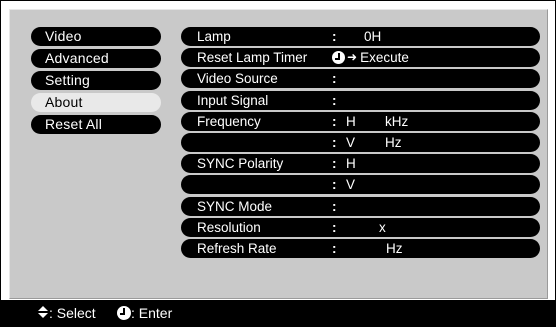  What do you see at coordinates (96, 124) in the screenshot?
I see `menu-item-reset-all: Reset All` at bounding box center [96, 124].